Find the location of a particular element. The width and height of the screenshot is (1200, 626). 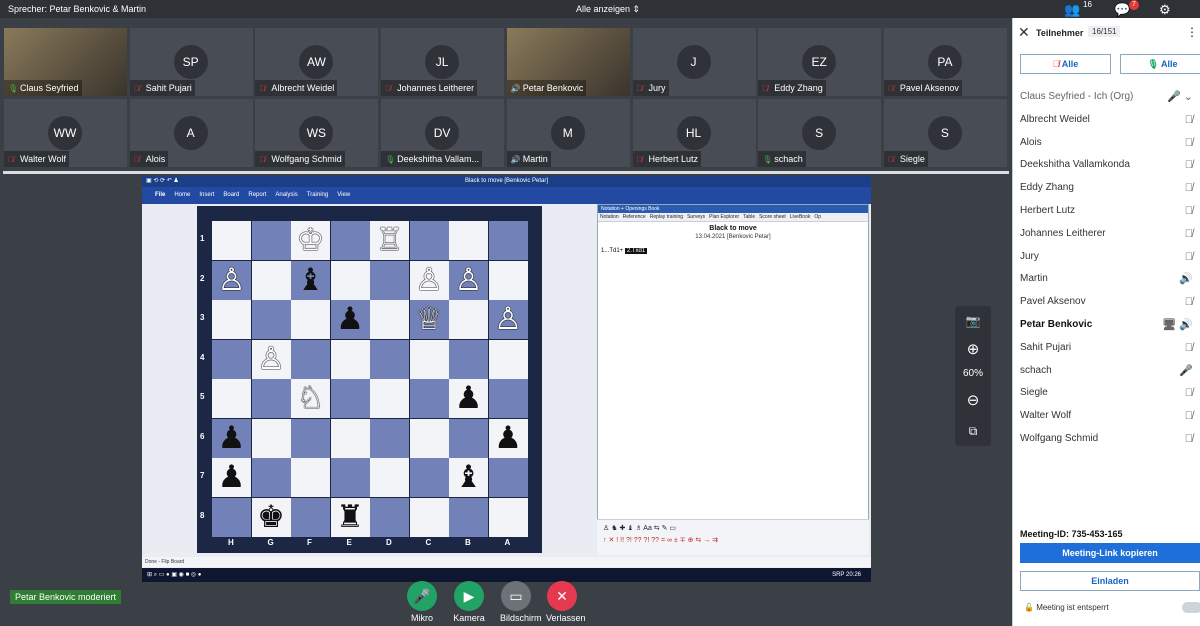

participant-row: Jury 🎙̸ is located at coordinates (1106, 257).